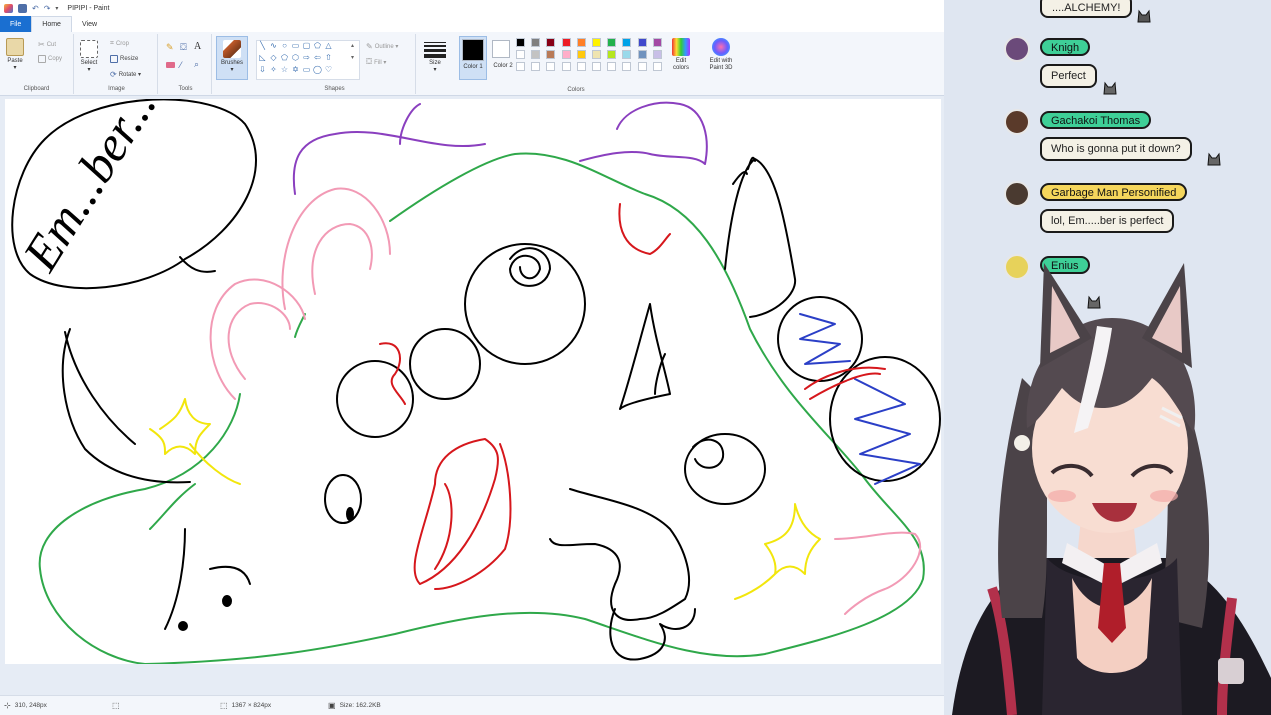 This screenshot has width=1271, height=715. Describe the element at coordinates (1164, 496) in the screenshot. I see `avatar-blush-right` at that location.